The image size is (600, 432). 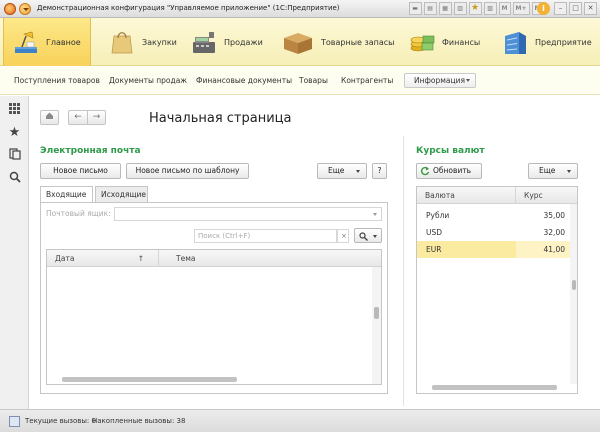 I want to click on new-letter-template-button: Новое письмо по шаблону, so click(x=187, y=171).